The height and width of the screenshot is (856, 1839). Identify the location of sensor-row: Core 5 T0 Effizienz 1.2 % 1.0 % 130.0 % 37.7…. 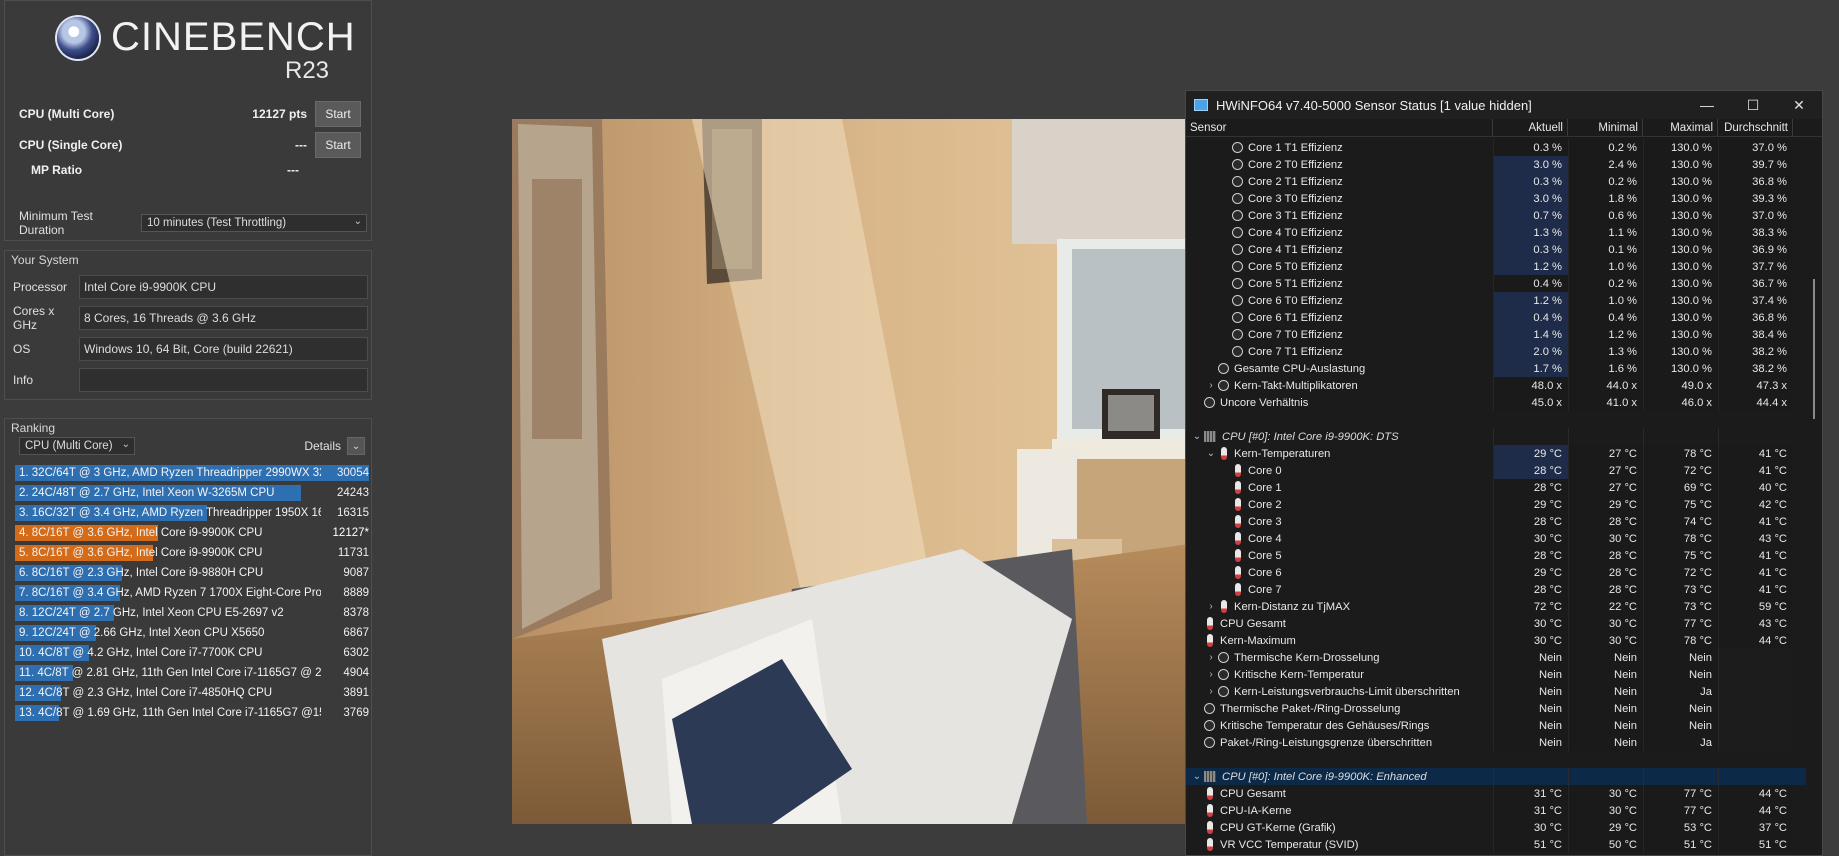
(1496, 266).